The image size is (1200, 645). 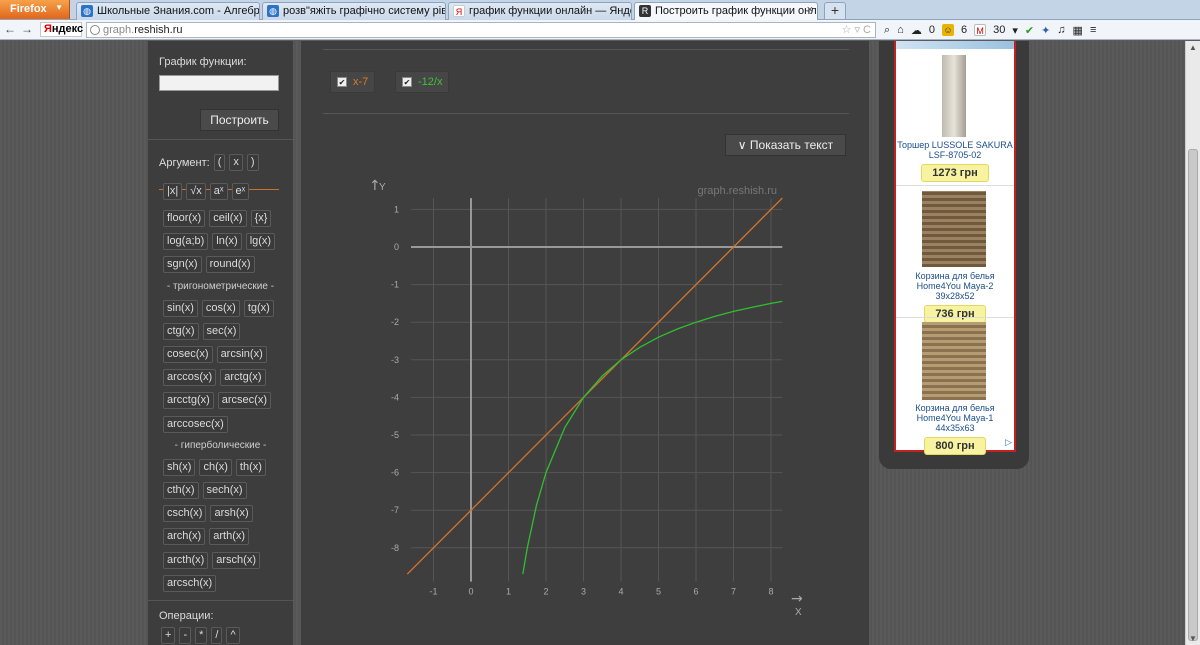 I want to click on fn-button-arcsecx: arcsec(x), so click(x=244, y=401).